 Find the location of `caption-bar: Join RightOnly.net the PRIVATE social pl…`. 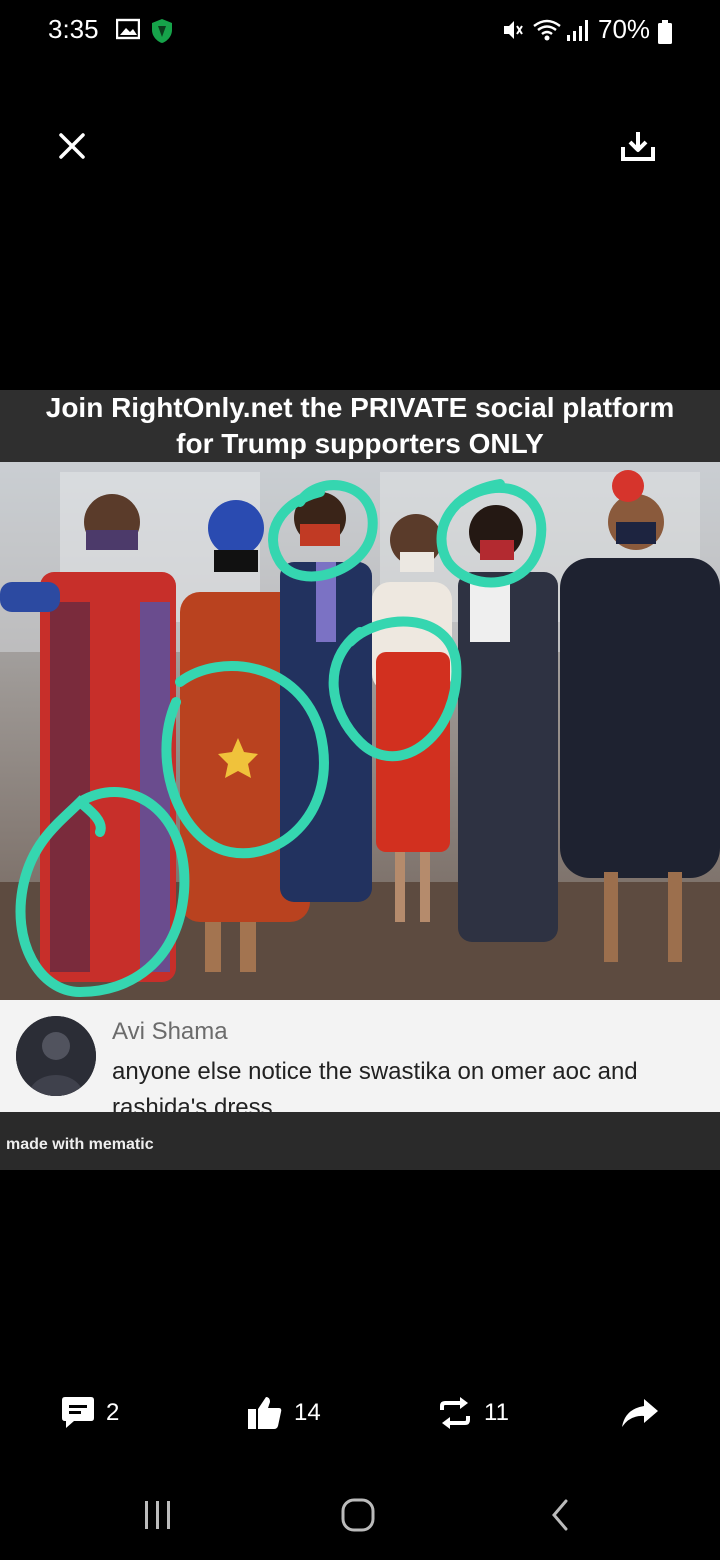

caption-bar: Join RightOnly.net the PRIVATE social pl… is located at coordinates (360, 426).